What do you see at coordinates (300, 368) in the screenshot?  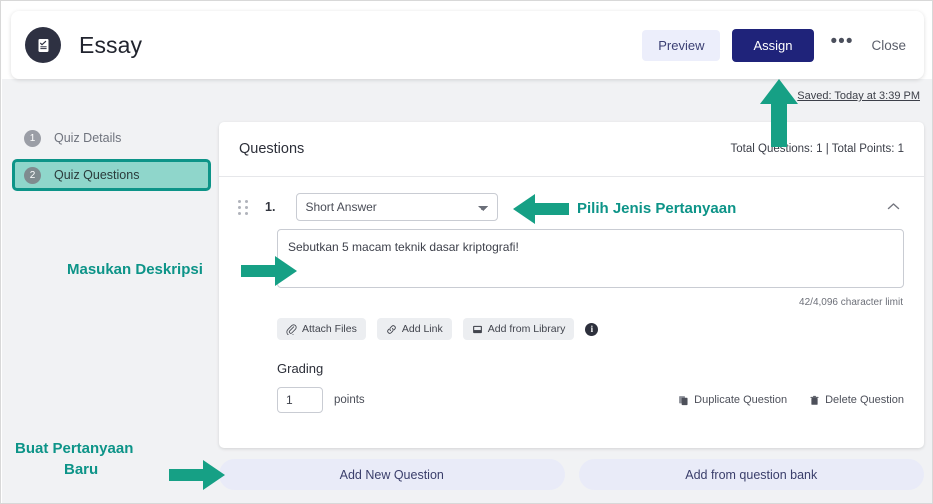 I see `grading-heading: Grading` at bounding box center [300, 368].